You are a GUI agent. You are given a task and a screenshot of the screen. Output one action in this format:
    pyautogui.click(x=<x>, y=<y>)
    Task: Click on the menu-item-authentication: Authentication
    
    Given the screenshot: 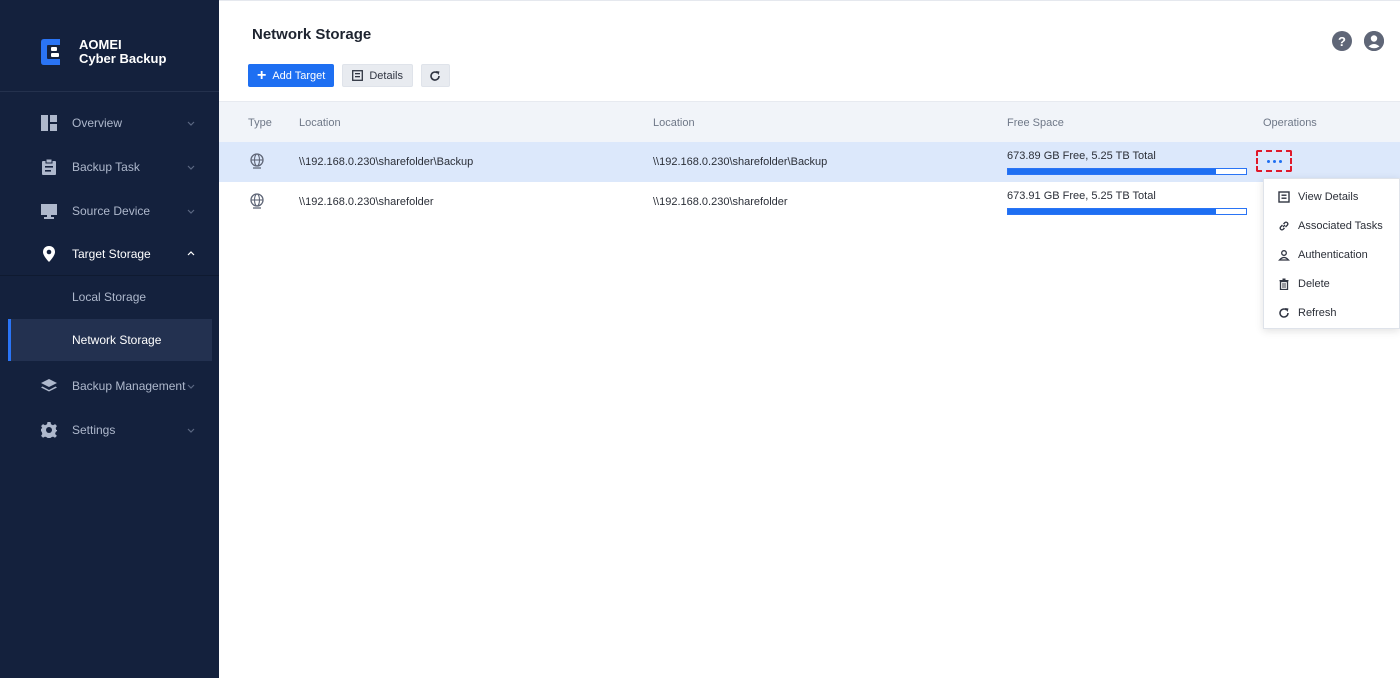 What is the action you would take?
    pyautogui.click(x=1332, y=254)
    